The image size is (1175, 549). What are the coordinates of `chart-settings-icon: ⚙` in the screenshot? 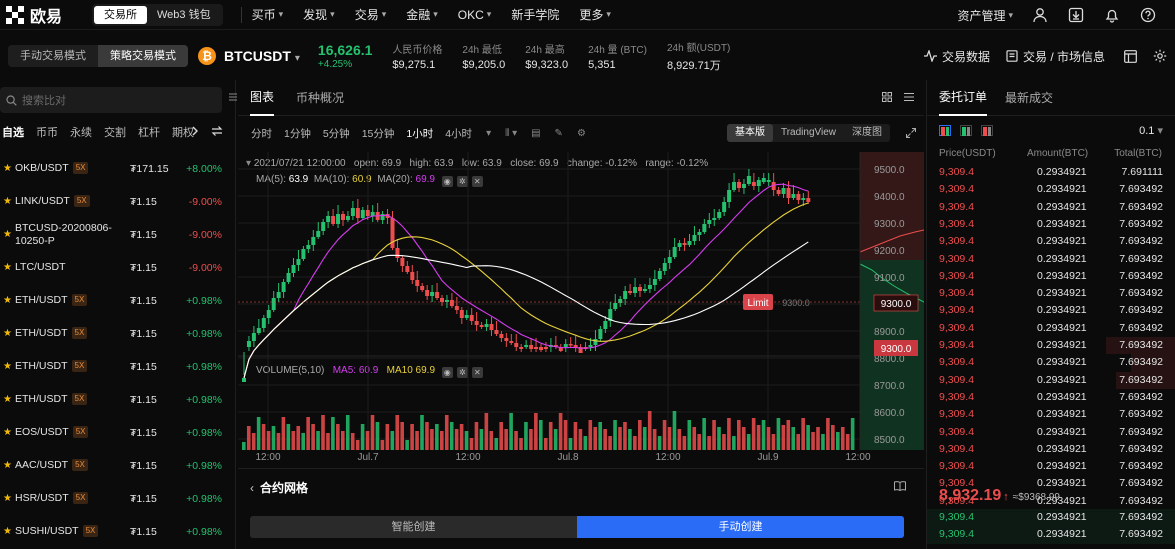 It's located at (581, 133).